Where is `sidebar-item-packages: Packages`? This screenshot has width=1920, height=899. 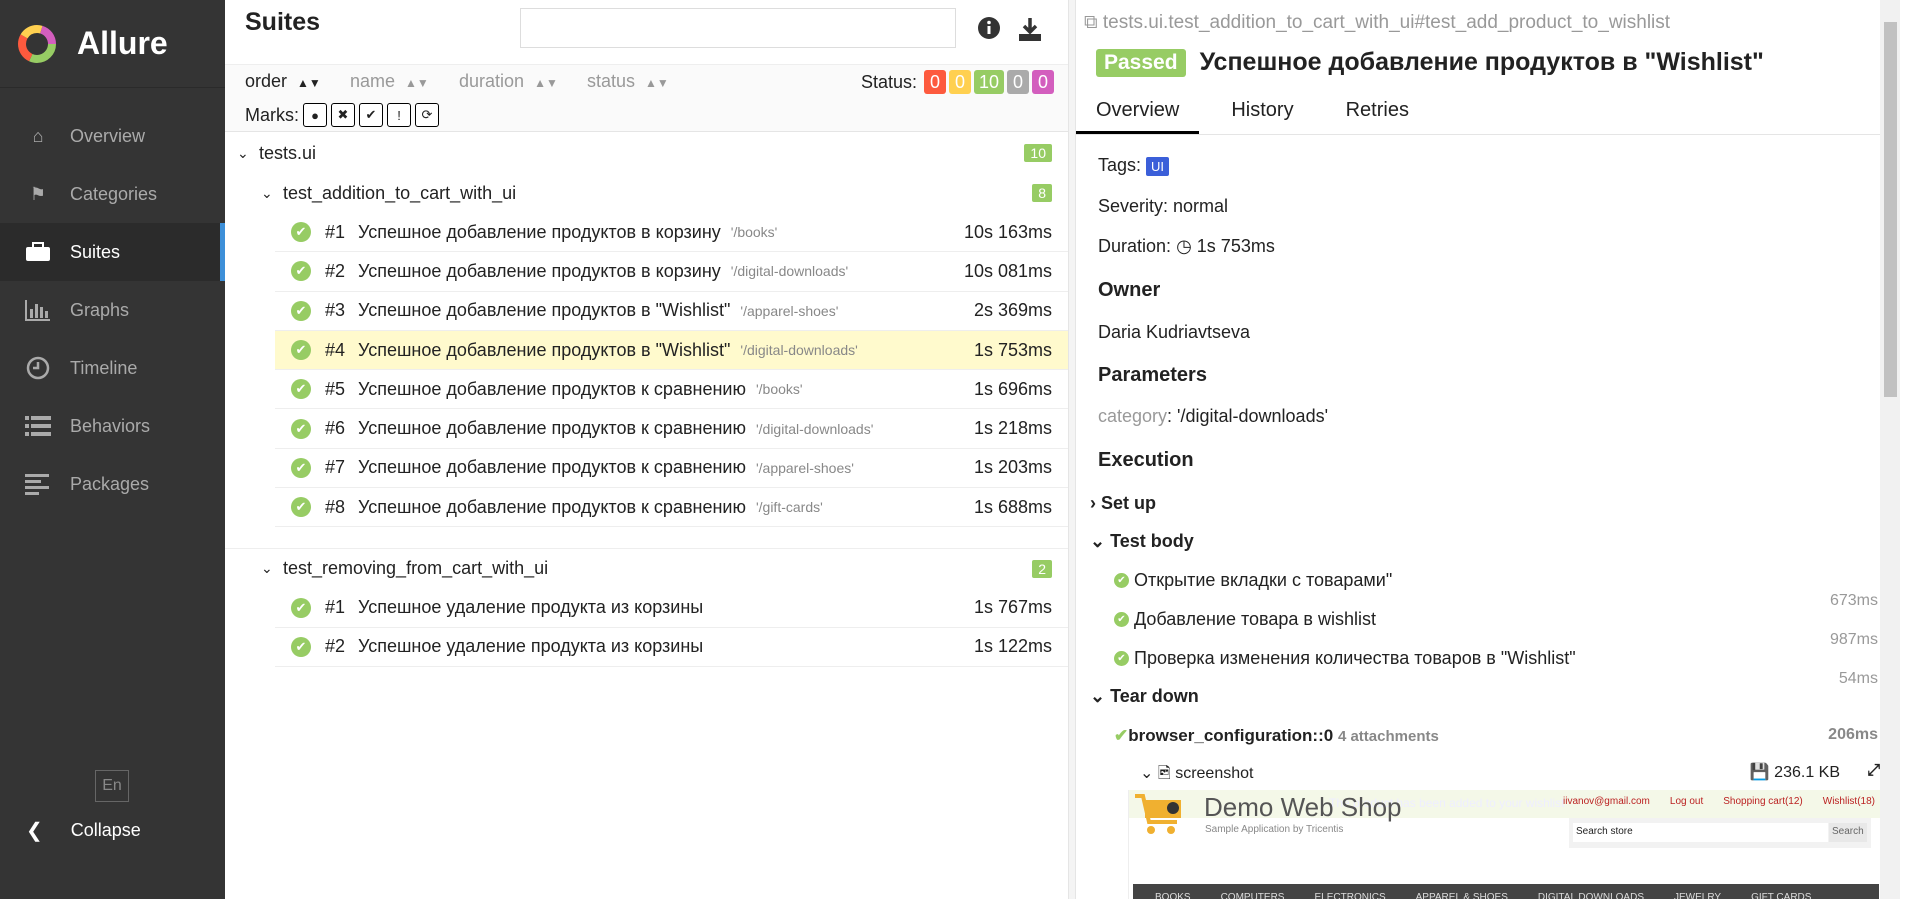 sidebar-item-packages: Packages is located at coordinates (112, 484).